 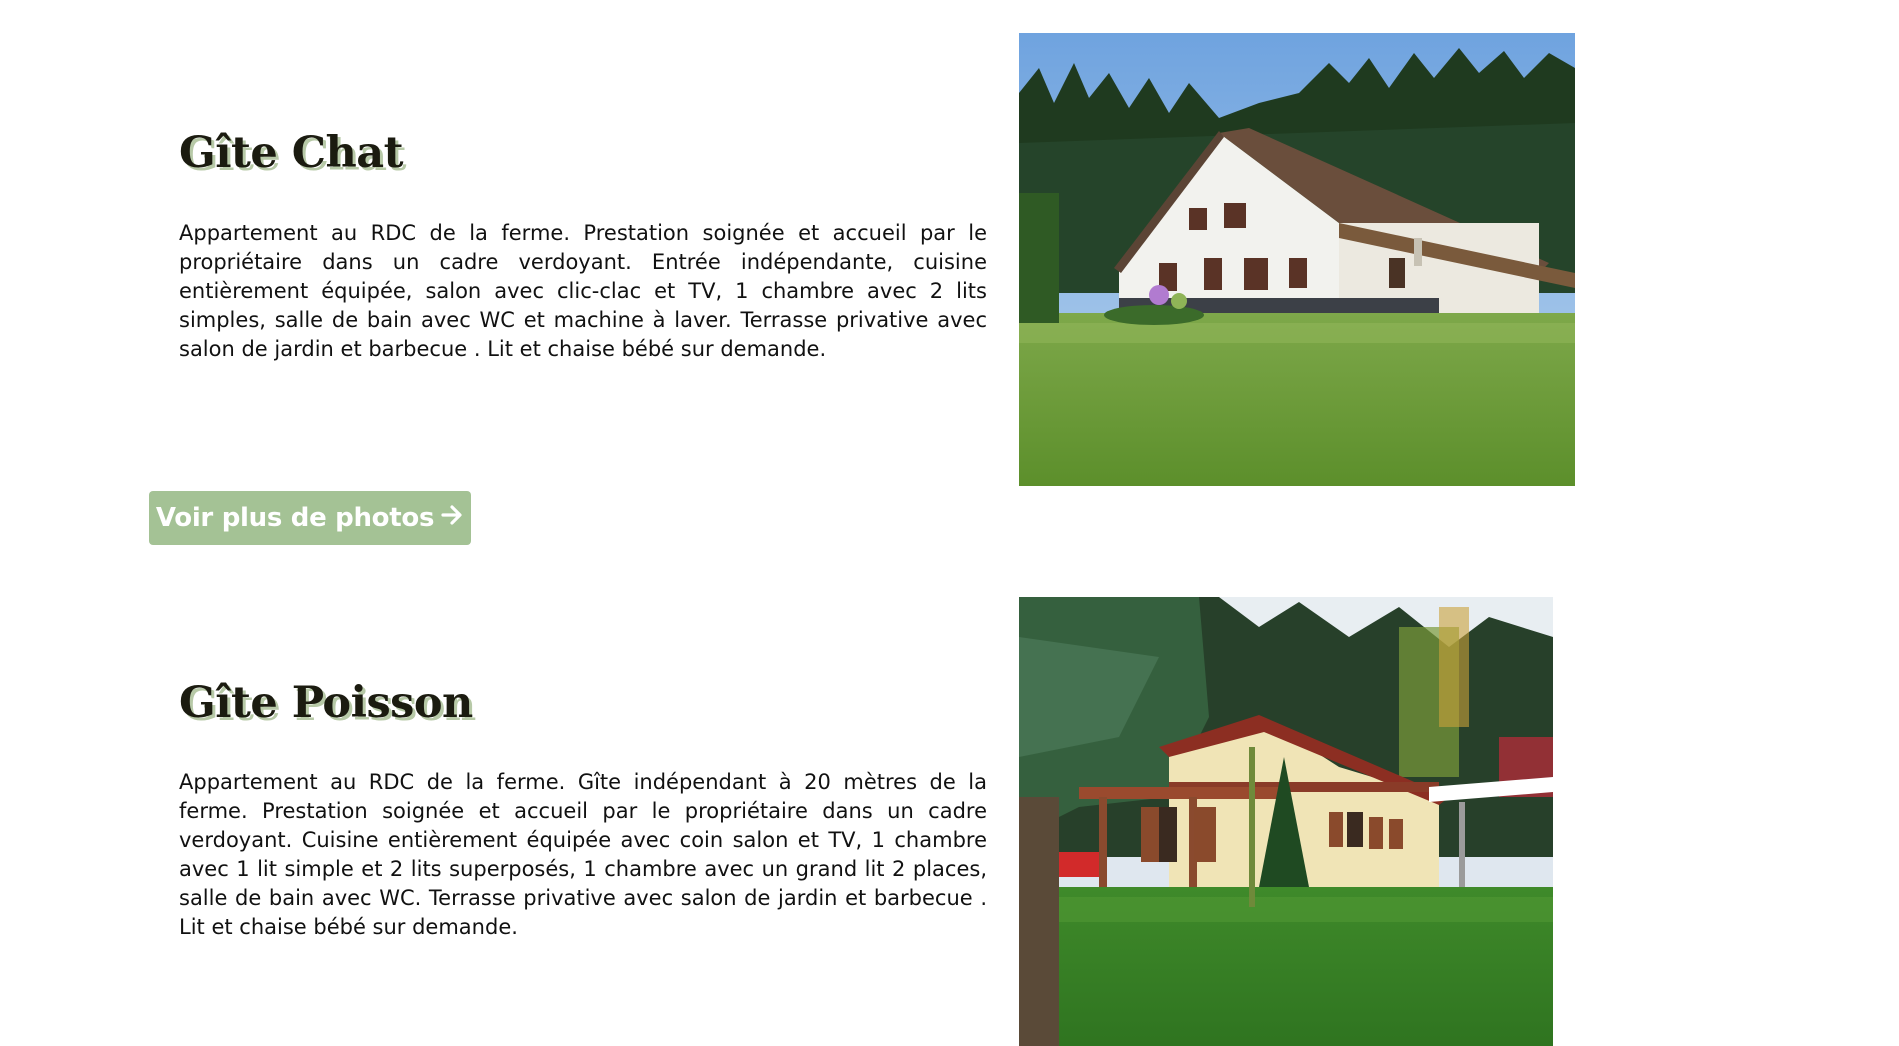 What do you see at coordinates (295, 518) in the screenshot?
I see `more-photos-button-label: Voir plus de photos` at bounding box center [295, 518].